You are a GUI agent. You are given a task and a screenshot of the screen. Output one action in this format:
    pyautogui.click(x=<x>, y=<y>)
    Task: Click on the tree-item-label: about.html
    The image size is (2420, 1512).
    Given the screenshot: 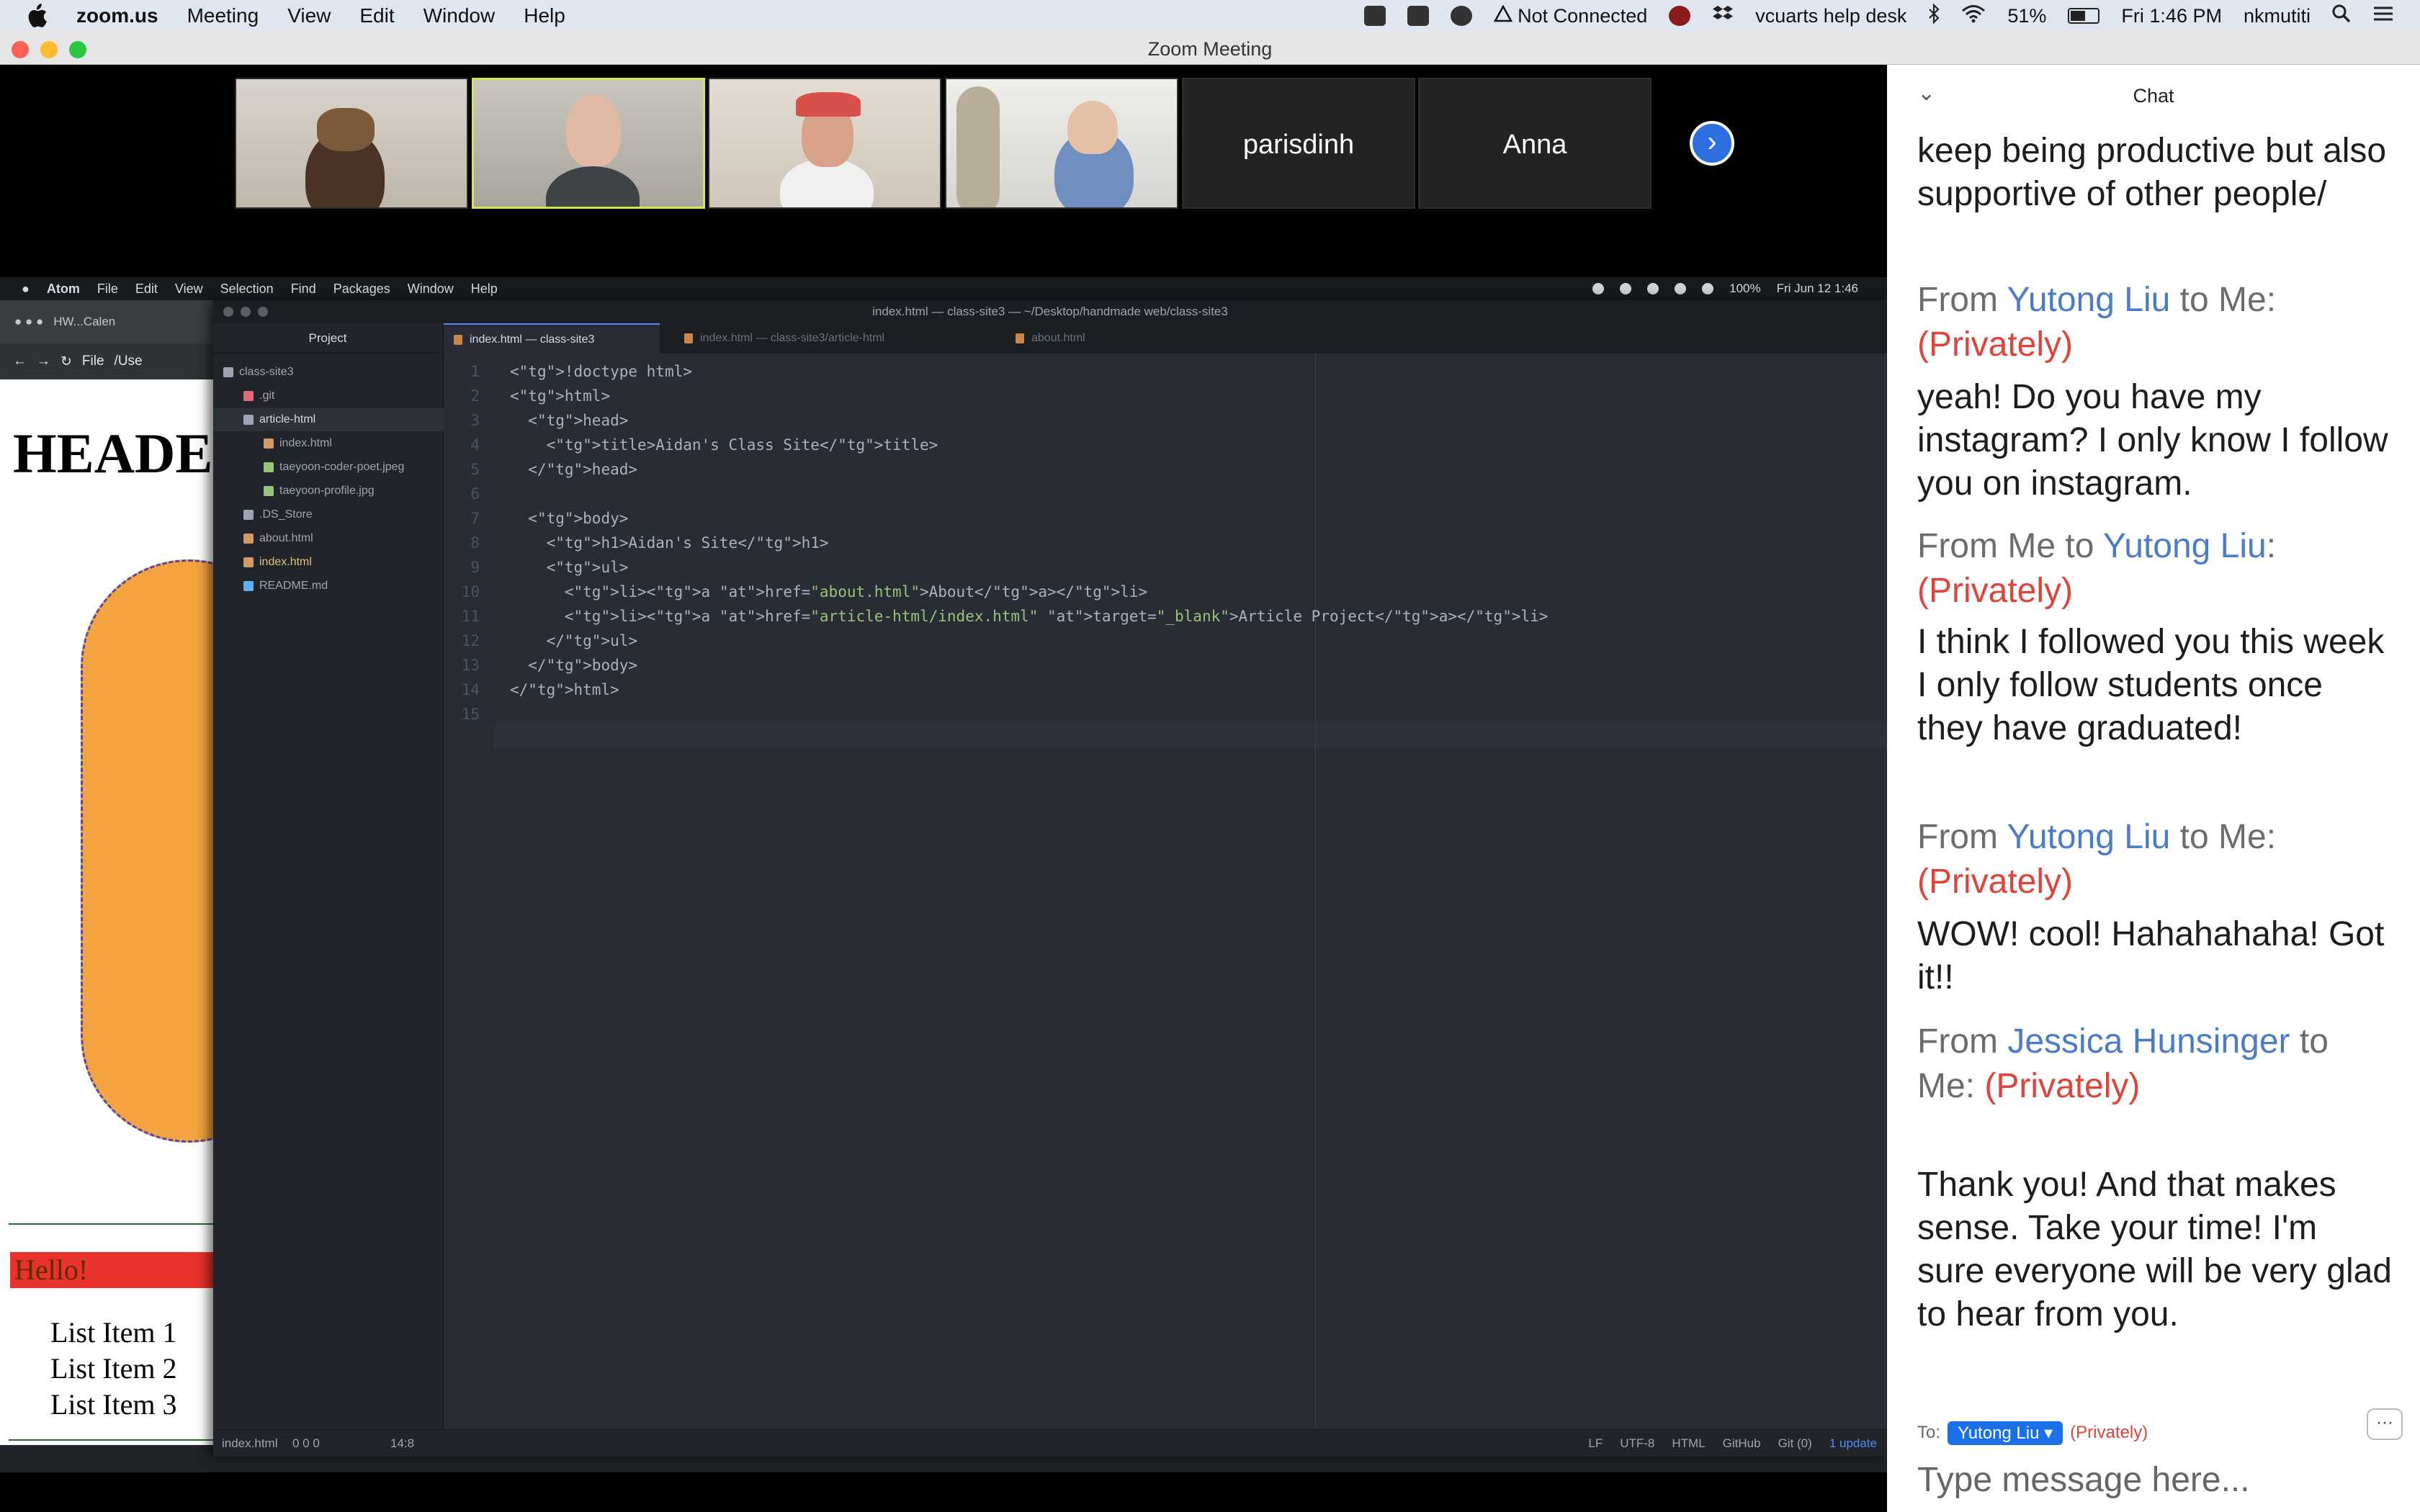 What is the action you would take?
    pyautogui.click(x=286, y=538)
    